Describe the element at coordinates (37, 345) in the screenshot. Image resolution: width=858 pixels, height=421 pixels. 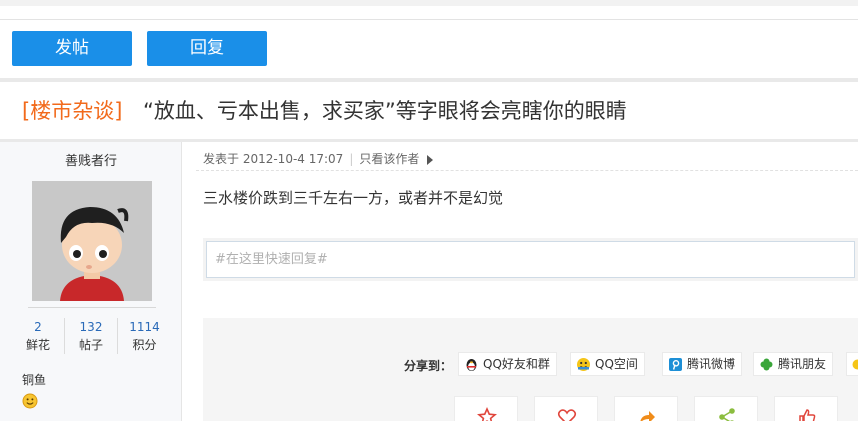
I see `stat-label: 鲜花` at that location.